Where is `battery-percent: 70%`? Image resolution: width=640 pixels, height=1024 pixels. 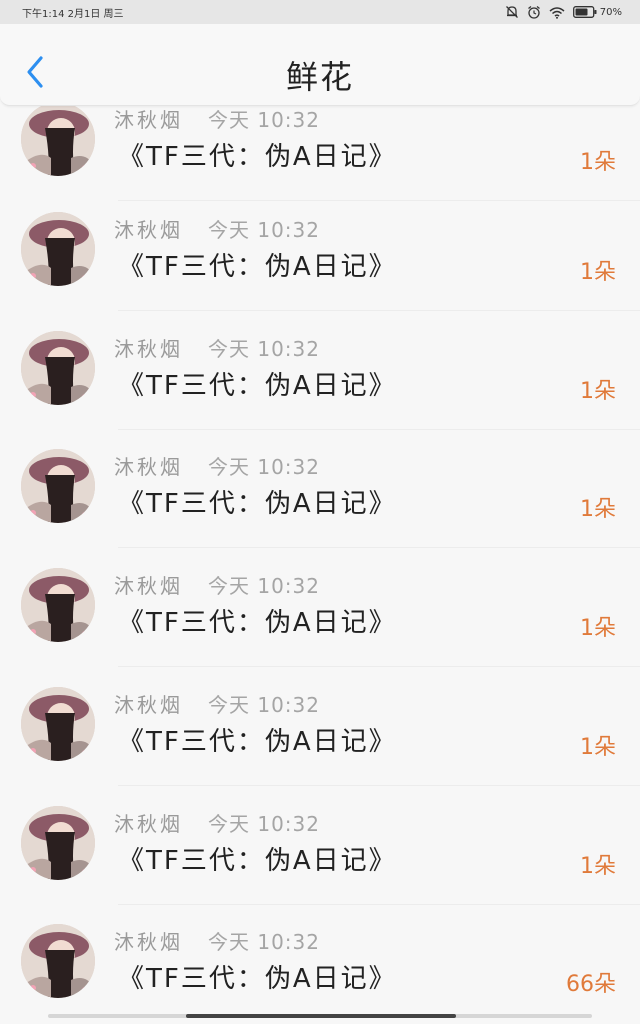
battery-percent: 70% is located at coordinates (610, 12).